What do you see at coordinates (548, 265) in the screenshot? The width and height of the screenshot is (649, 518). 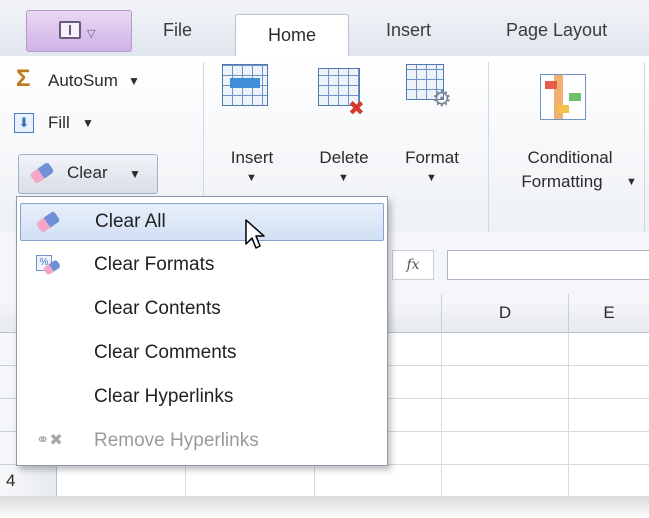 I see `formula-input` at bounding box center [548, 265].